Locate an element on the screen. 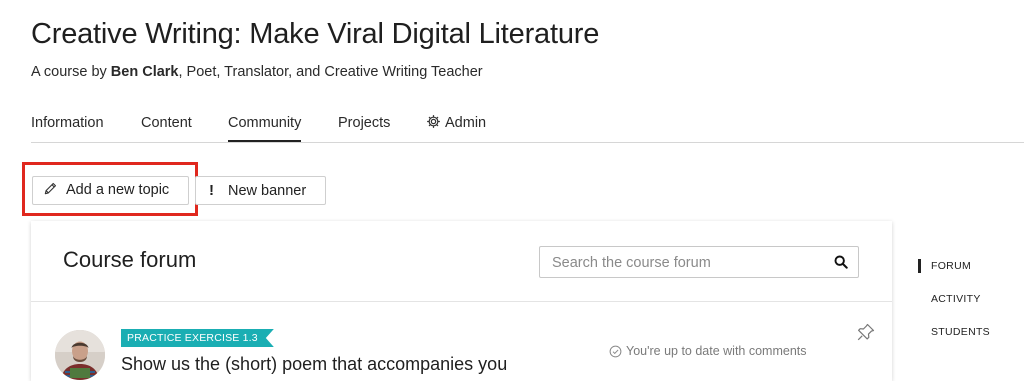 Image resolution: width=1024 pixels, height=381 pixels. forum-title: Course forum is located at coordinates (130, 259).